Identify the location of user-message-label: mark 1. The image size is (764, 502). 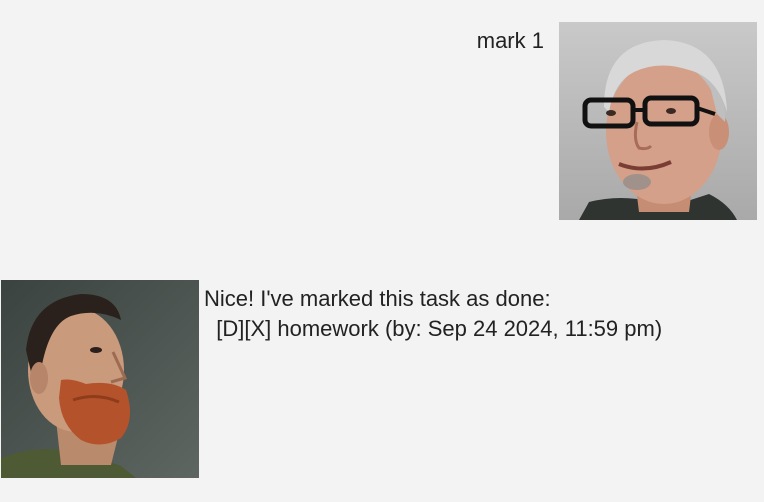
(510, 40).